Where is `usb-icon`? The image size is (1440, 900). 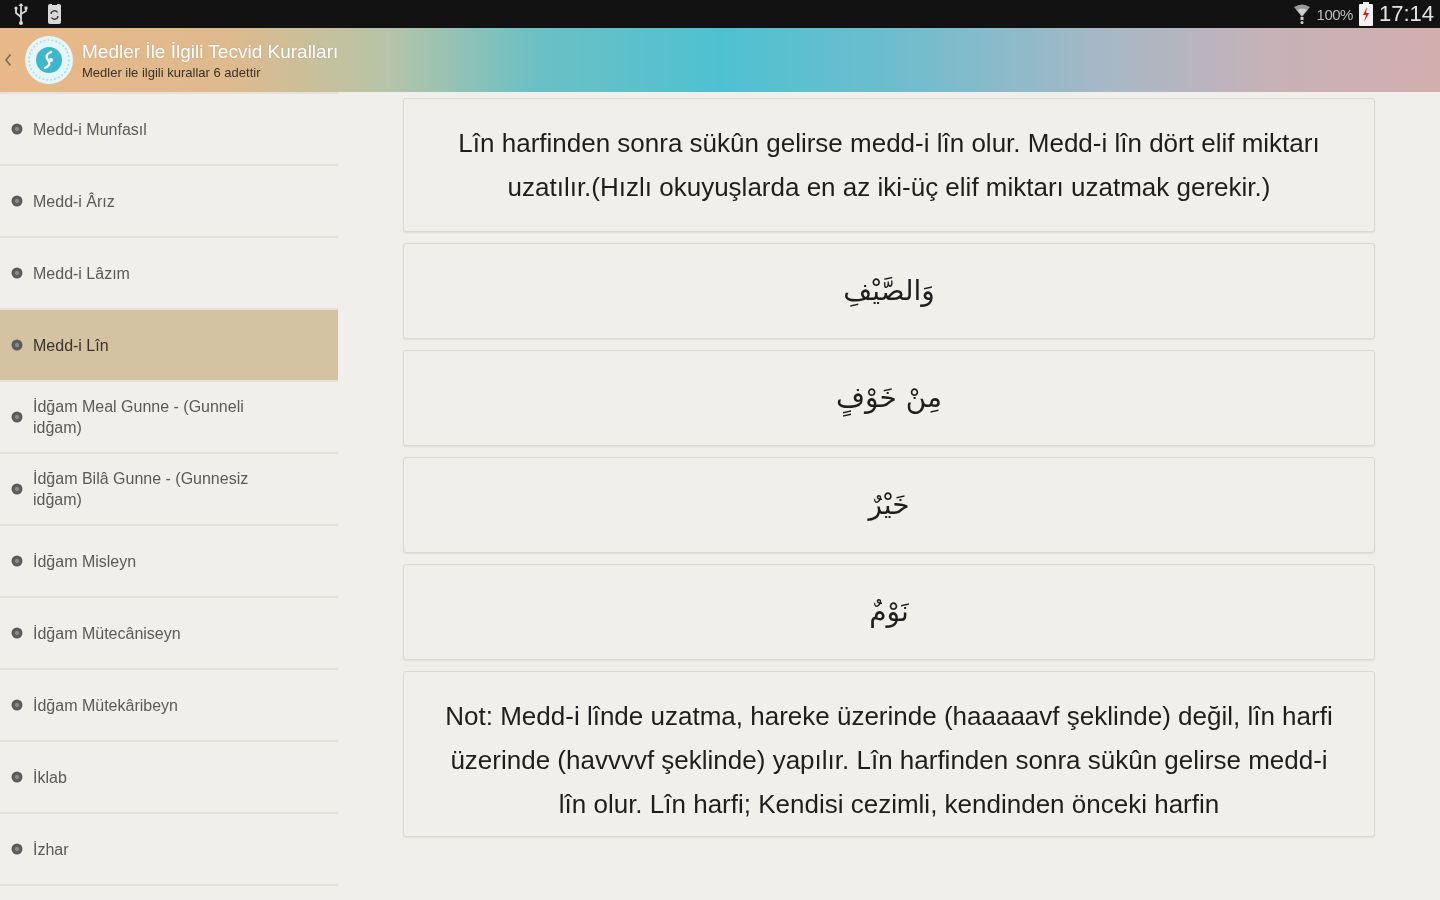
usb-icon is located at coordinates (21, 14).